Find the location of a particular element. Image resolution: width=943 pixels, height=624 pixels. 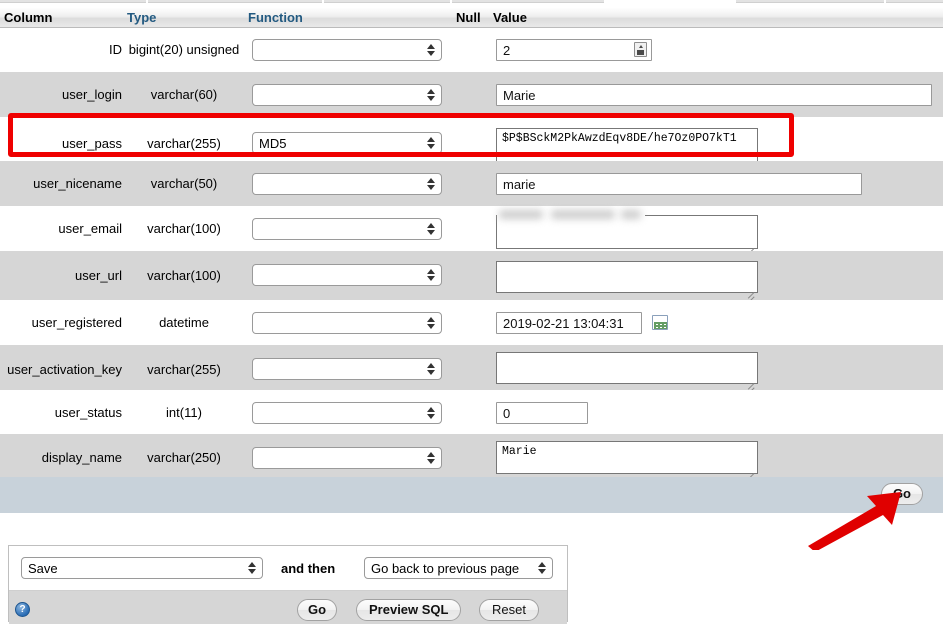

row-column-type: datetime is located at coordinates (184, 322).